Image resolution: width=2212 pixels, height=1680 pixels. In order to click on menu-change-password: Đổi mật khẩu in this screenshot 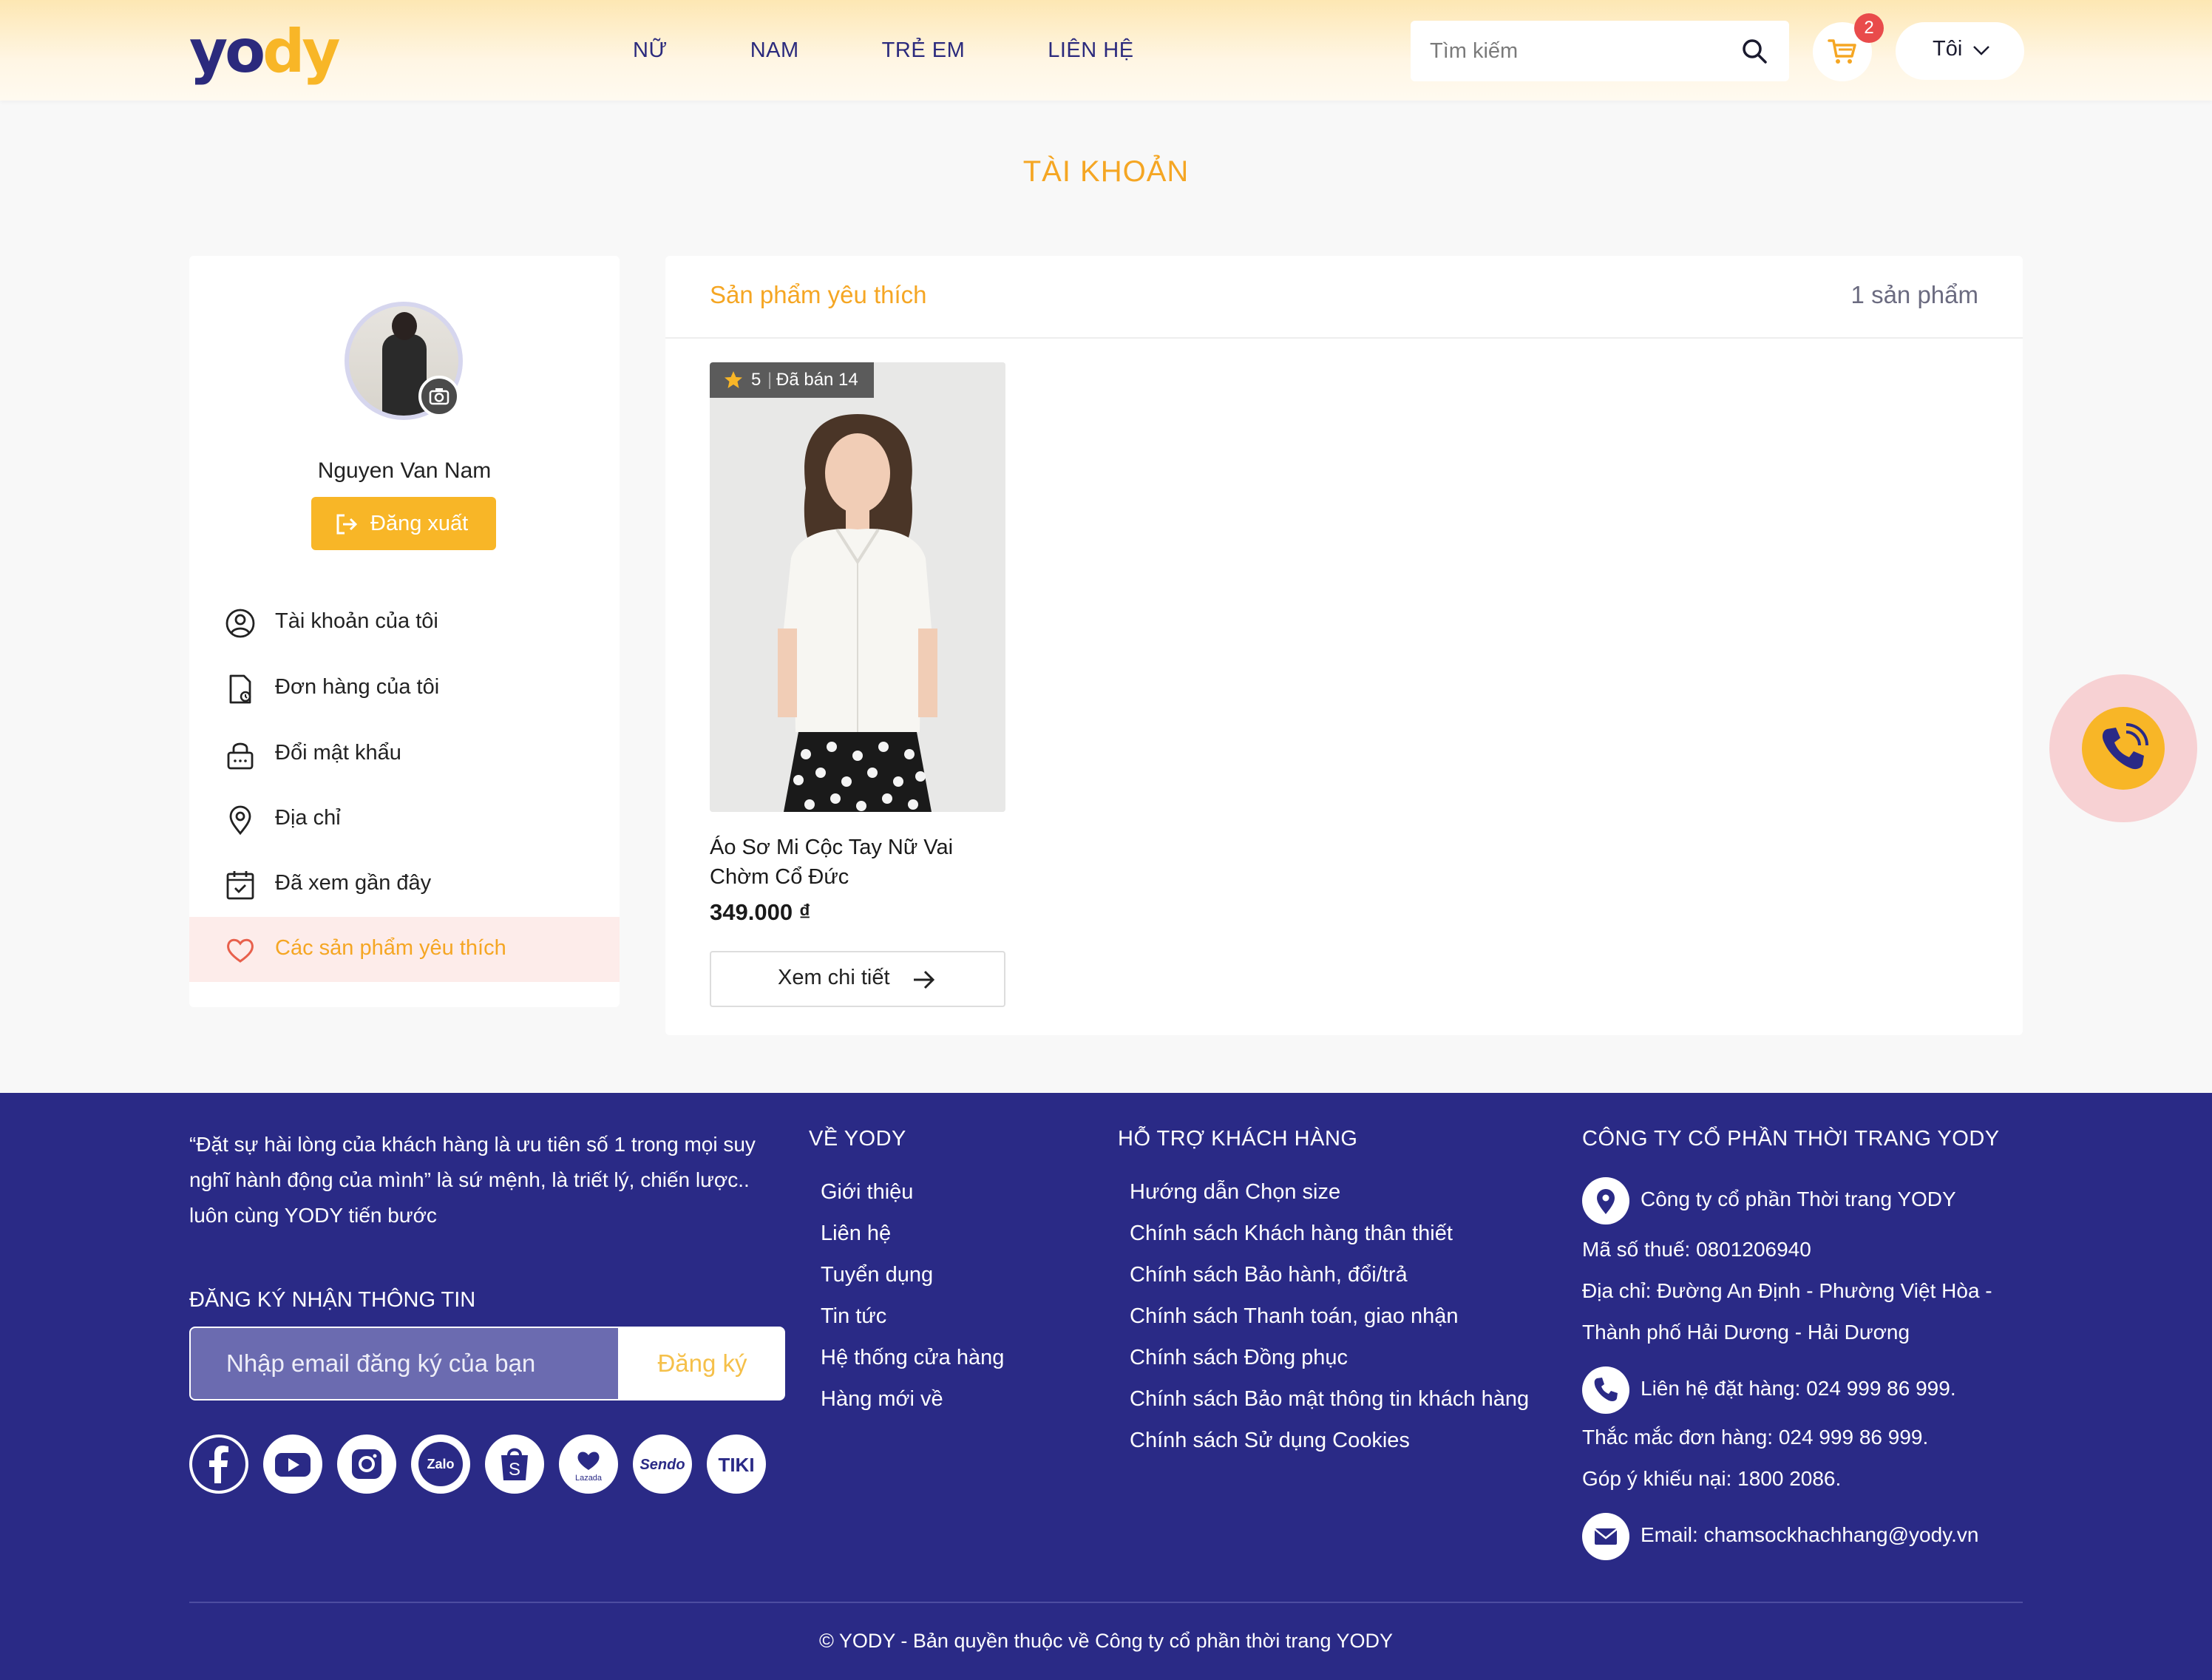, I will do `click(404, 754)`.